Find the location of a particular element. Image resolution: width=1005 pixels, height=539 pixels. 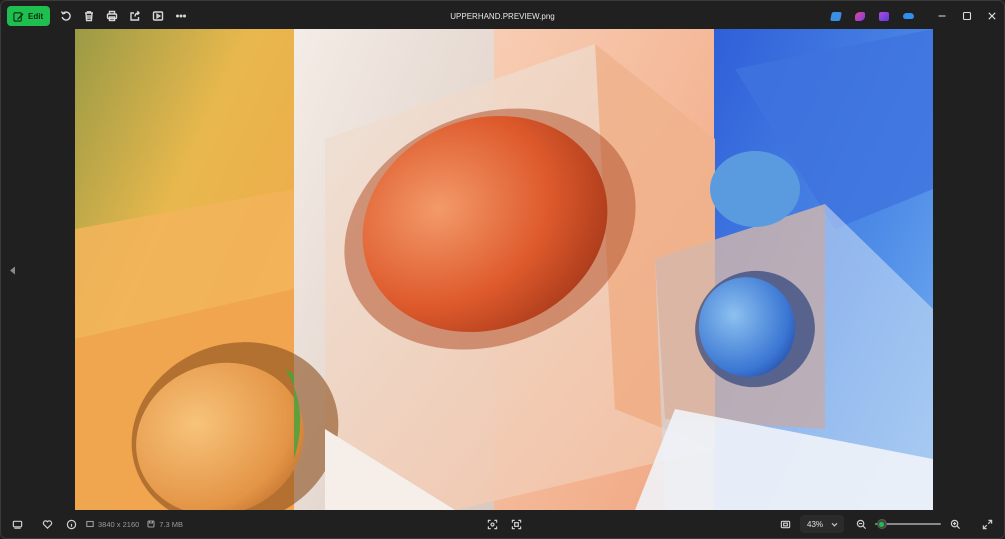

rotate-button is located at coordinates (66, 16).